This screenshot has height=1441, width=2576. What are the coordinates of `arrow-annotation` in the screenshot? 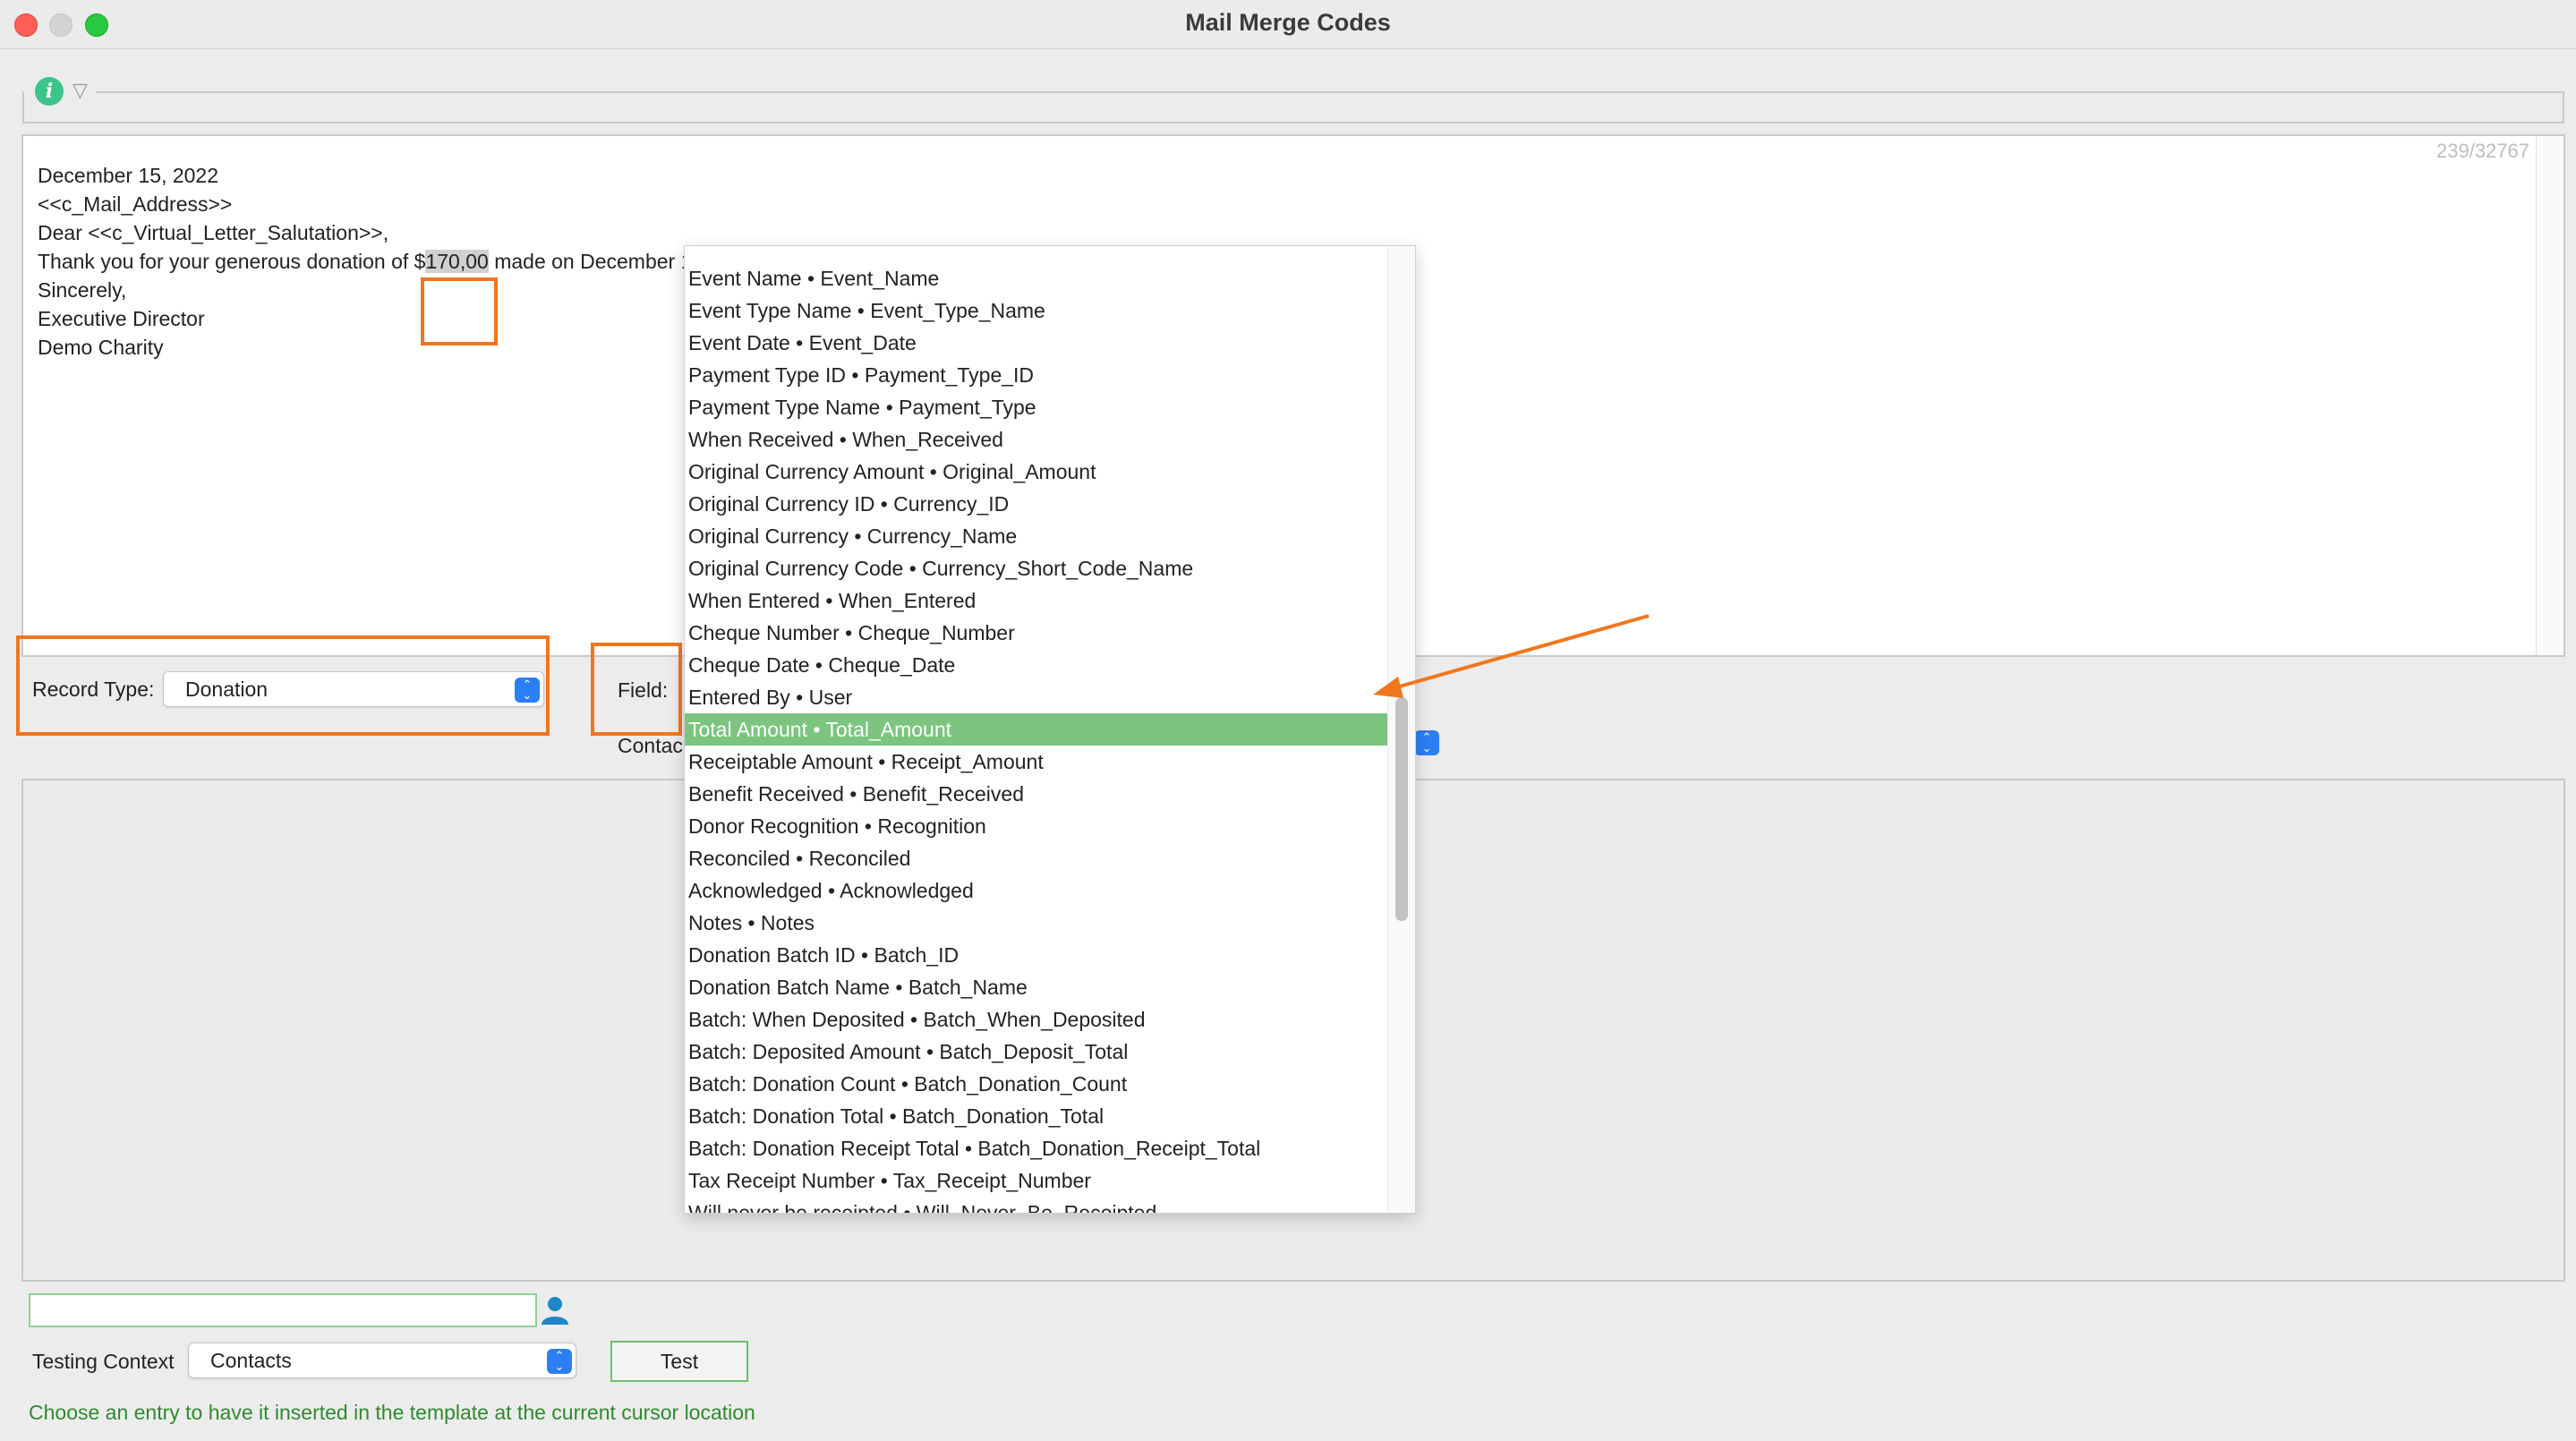 It's located at (1511, 656).